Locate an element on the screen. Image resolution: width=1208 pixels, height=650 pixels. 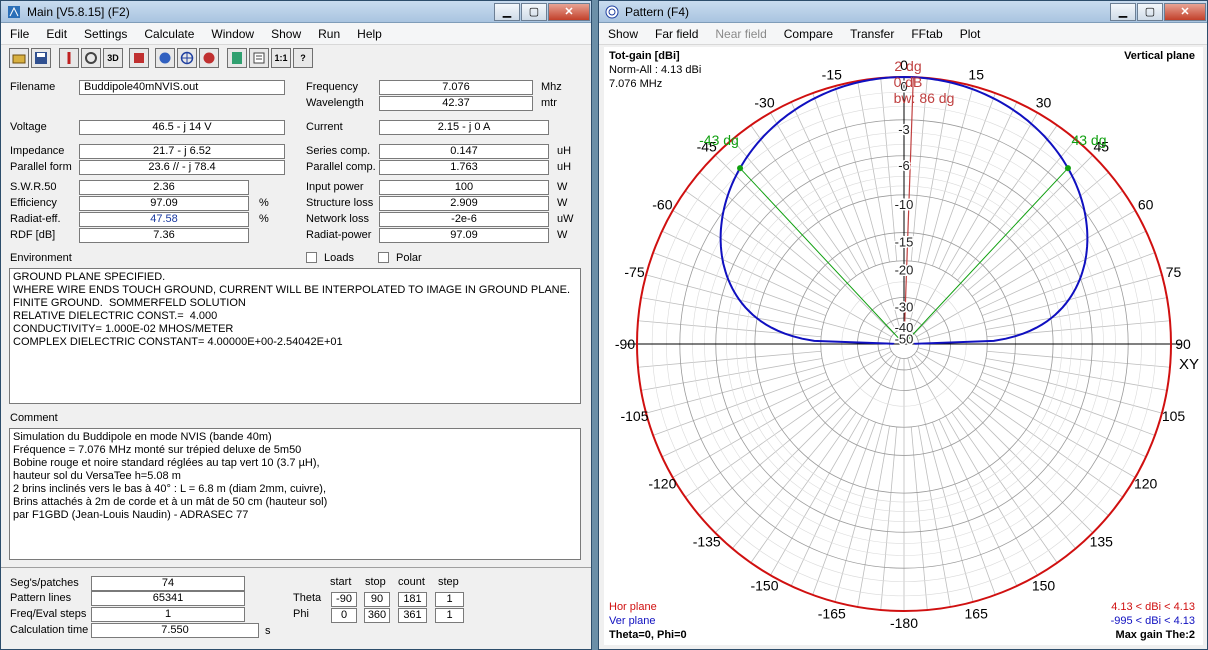
frequency-field: 7.076 is located at coordinates (456, 87).